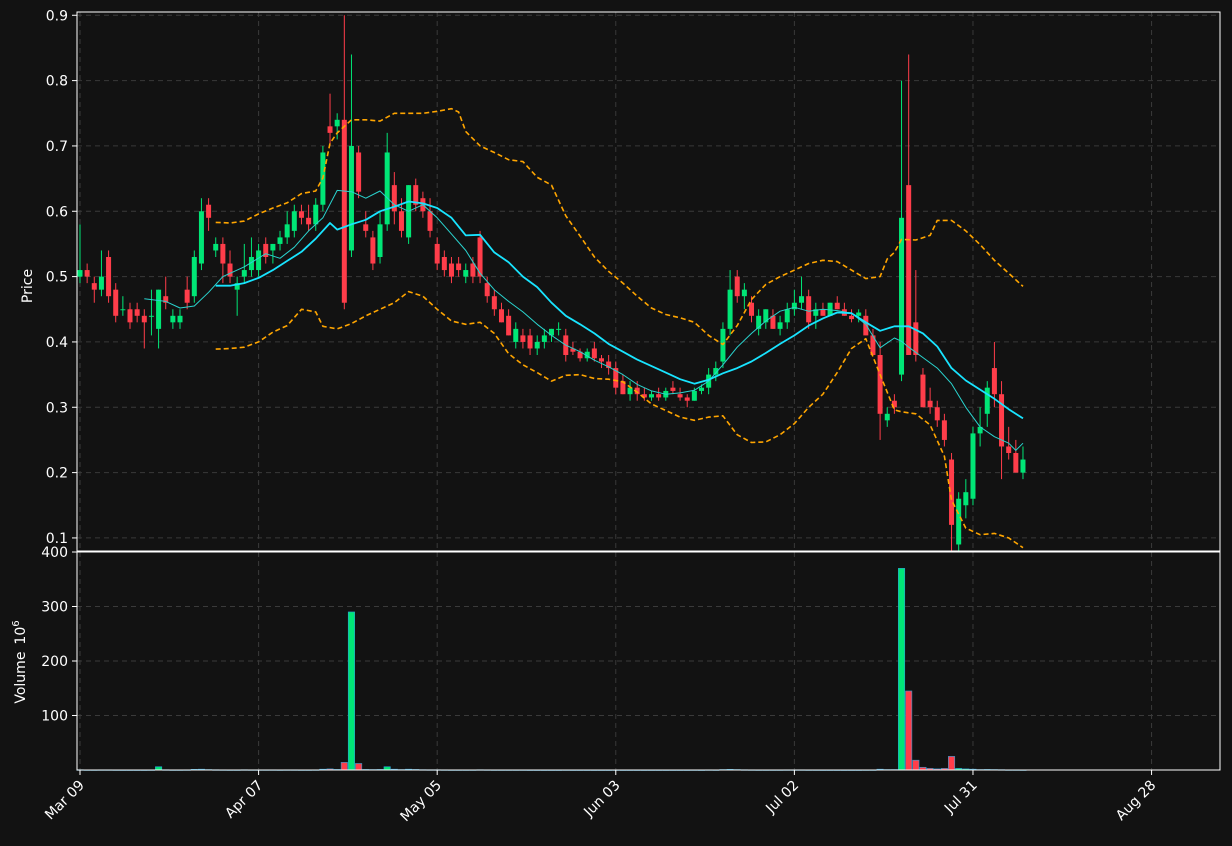 The height and width of the screenshot is (846, 1232). Describe the element at coordinates (57, 474) in the screenshot. I see `price-tick-label: 0.2` at that location.